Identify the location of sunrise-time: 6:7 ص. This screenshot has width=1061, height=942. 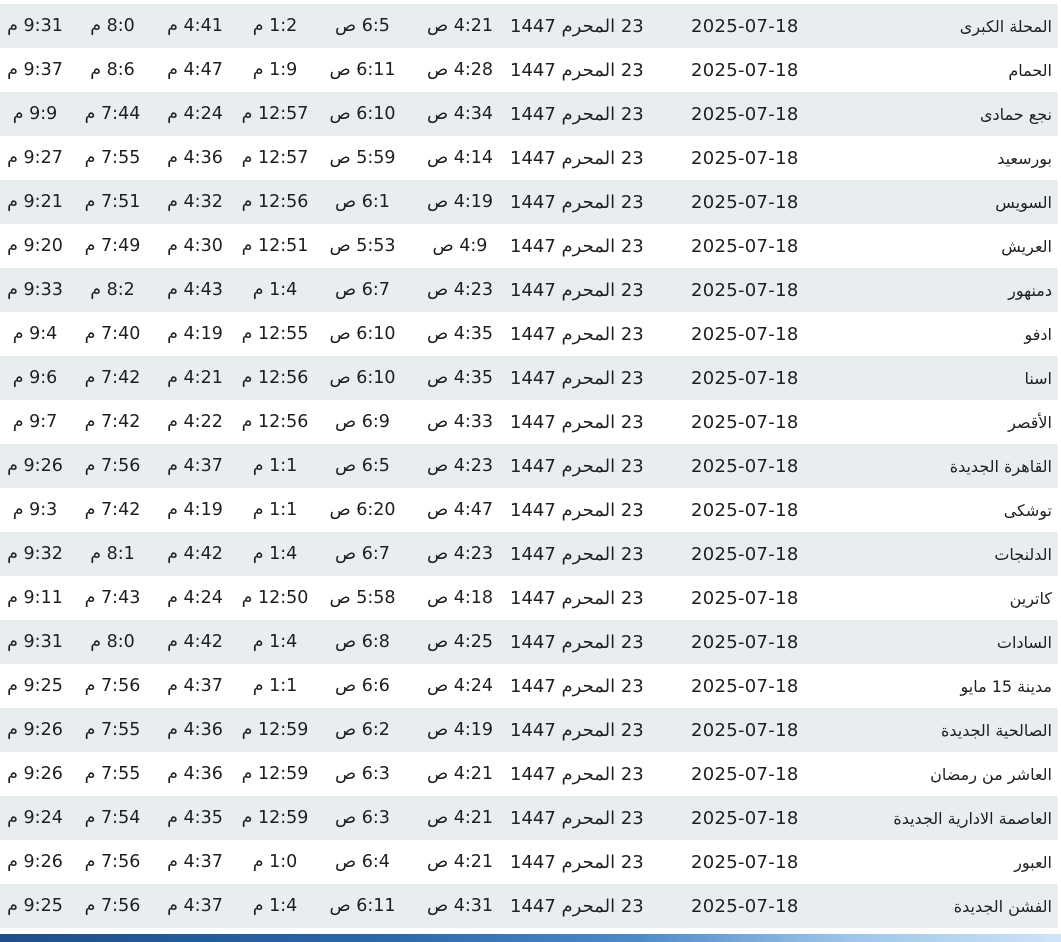
(362, 554).